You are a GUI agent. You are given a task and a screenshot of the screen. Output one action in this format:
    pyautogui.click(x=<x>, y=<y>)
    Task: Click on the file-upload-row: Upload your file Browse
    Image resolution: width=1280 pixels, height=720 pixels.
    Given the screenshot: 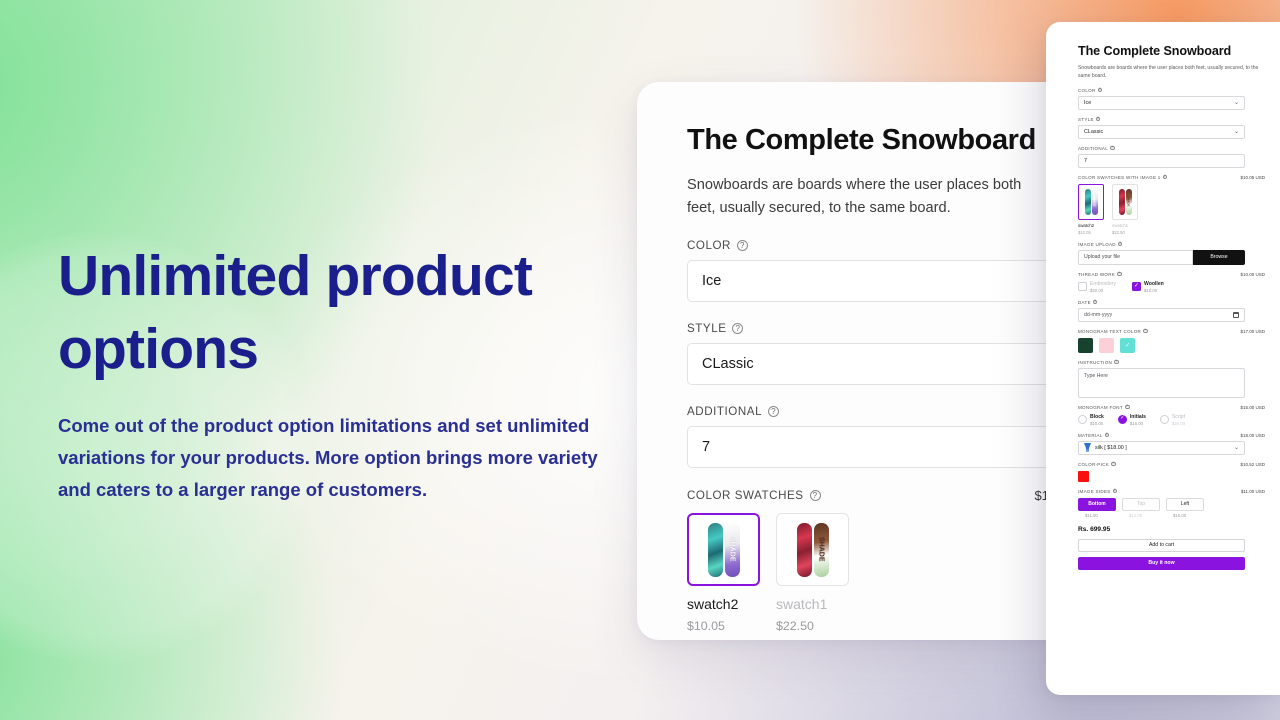 What is the action you would take?
    pyautogui.click(x=1161, y=257)
    